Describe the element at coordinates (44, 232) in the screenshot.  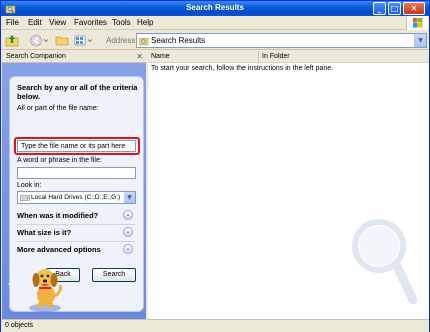
I see `option-size: What size is it?` at that location.